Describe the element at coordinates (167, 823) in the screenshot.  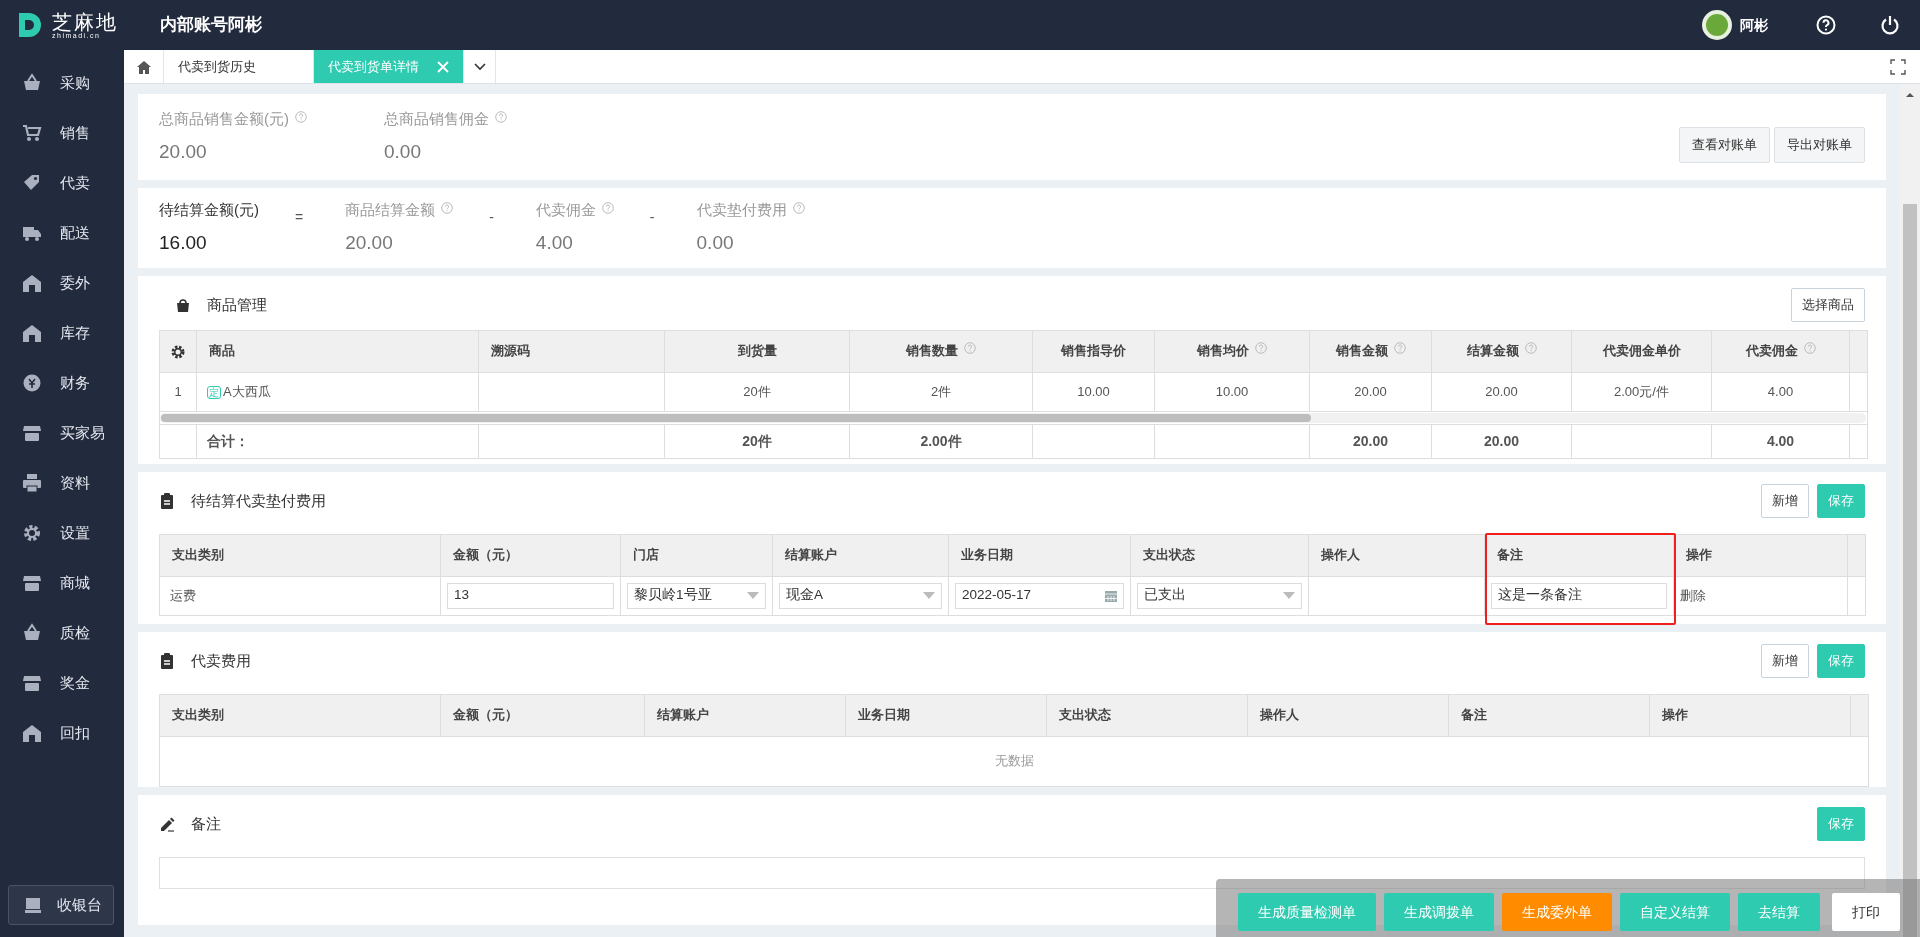
I see `pencil-icon` at that location.